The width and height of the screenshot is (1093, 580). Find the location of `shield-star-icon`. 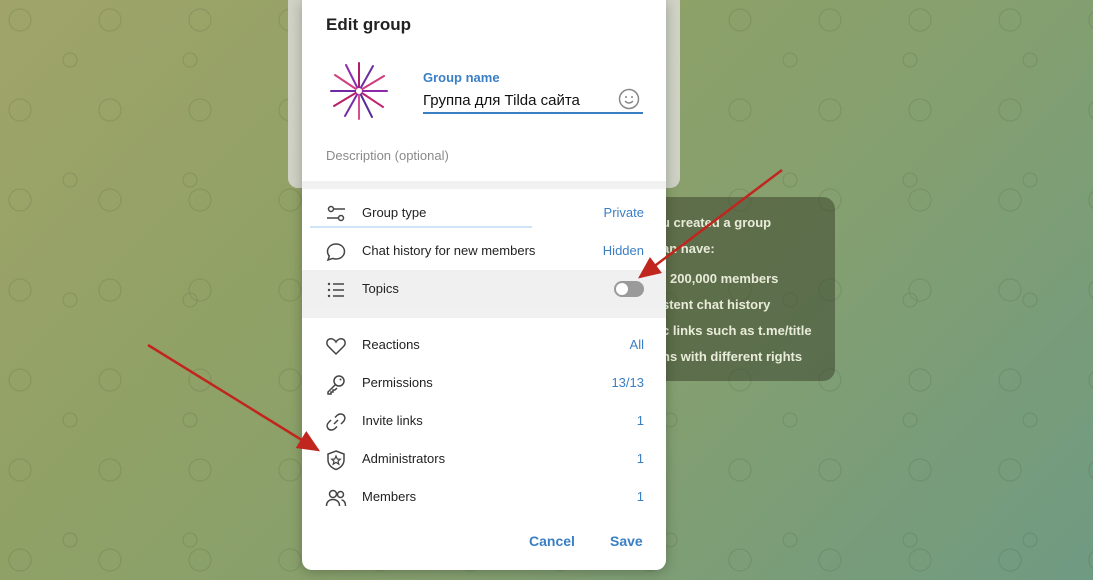

shield-star-icon is located at coordinates (336, 460).